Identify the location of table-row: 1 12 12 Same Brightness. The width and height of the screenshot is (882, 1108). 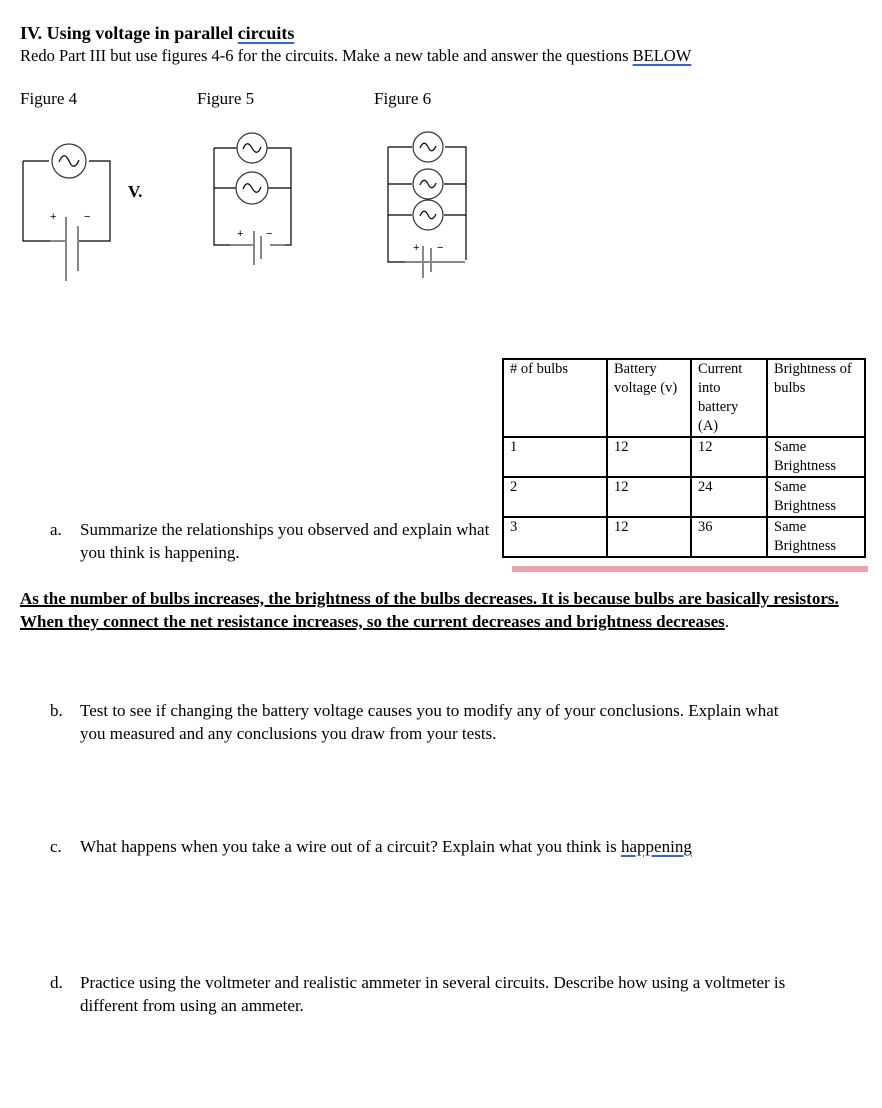
(684, 457).